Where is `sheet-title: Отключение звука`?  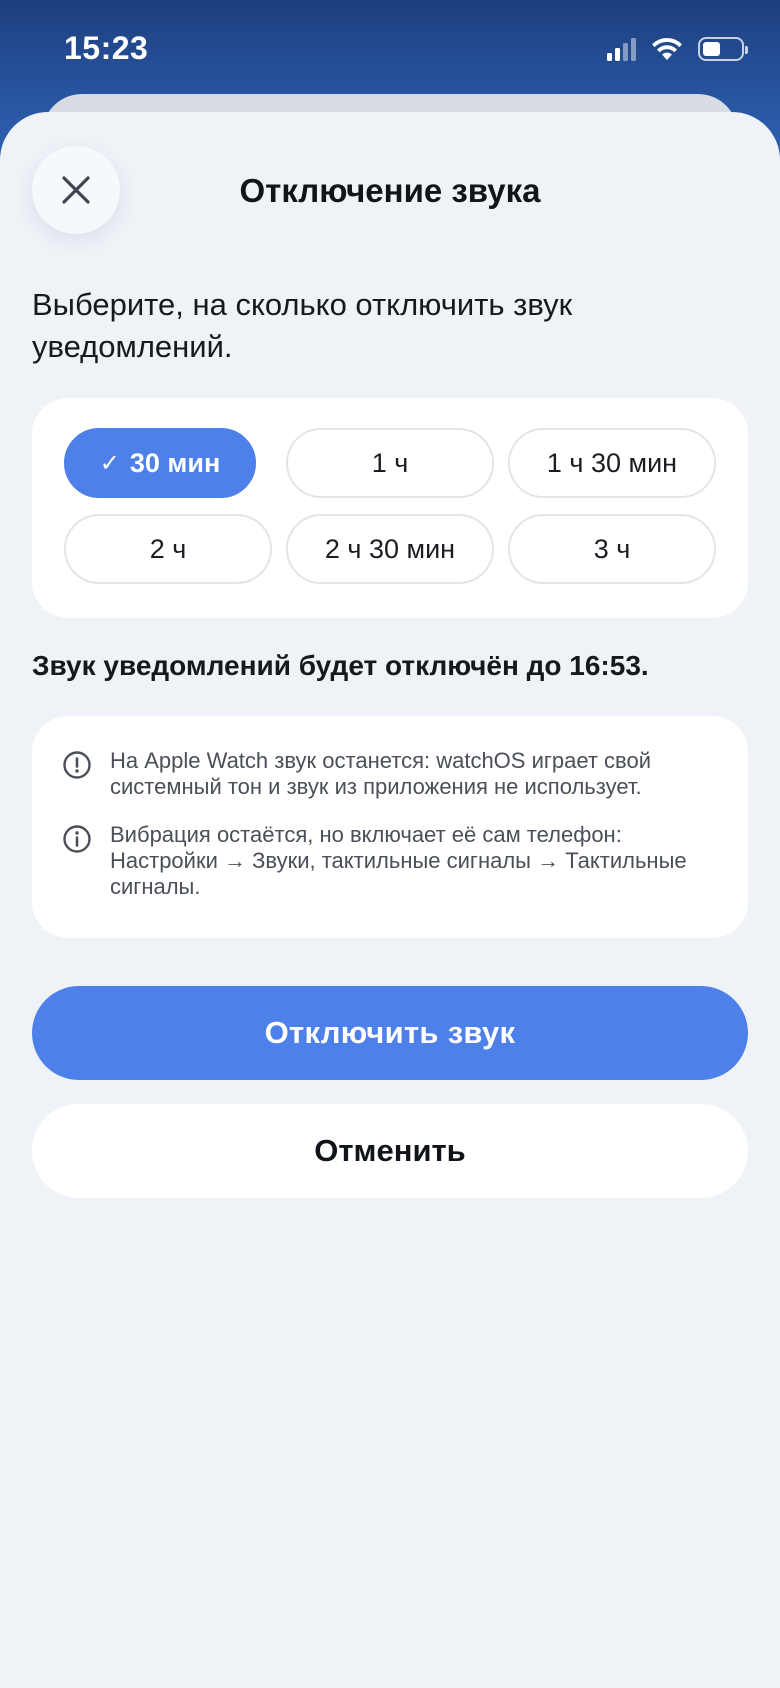
sheet-title: Отключение звука is located at coordinates (390, 190).